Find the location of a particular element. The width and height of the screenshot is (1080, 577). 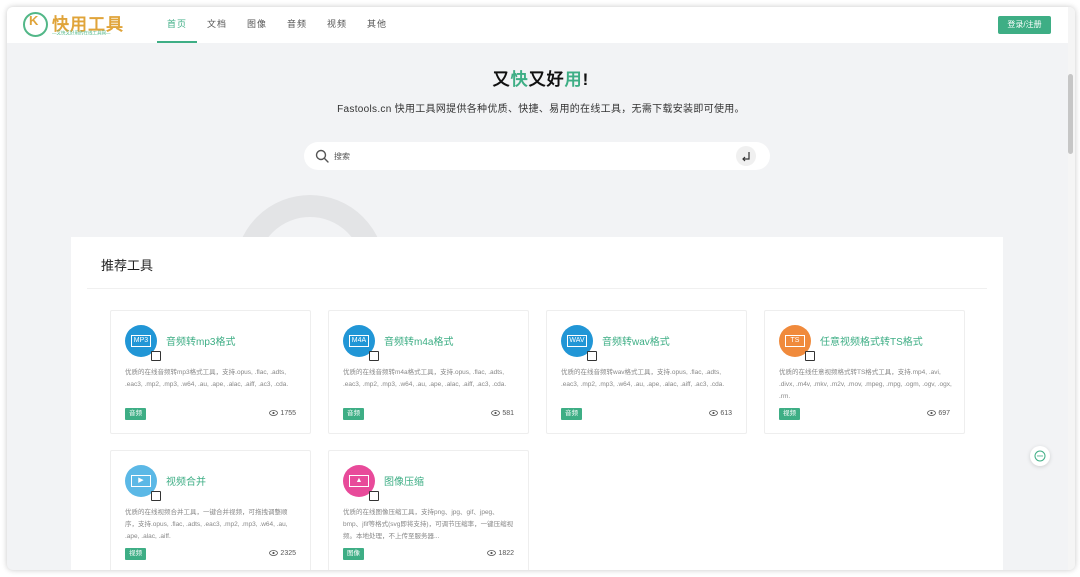

nav-item-image: 图像 is located at coordinates (257, 25).